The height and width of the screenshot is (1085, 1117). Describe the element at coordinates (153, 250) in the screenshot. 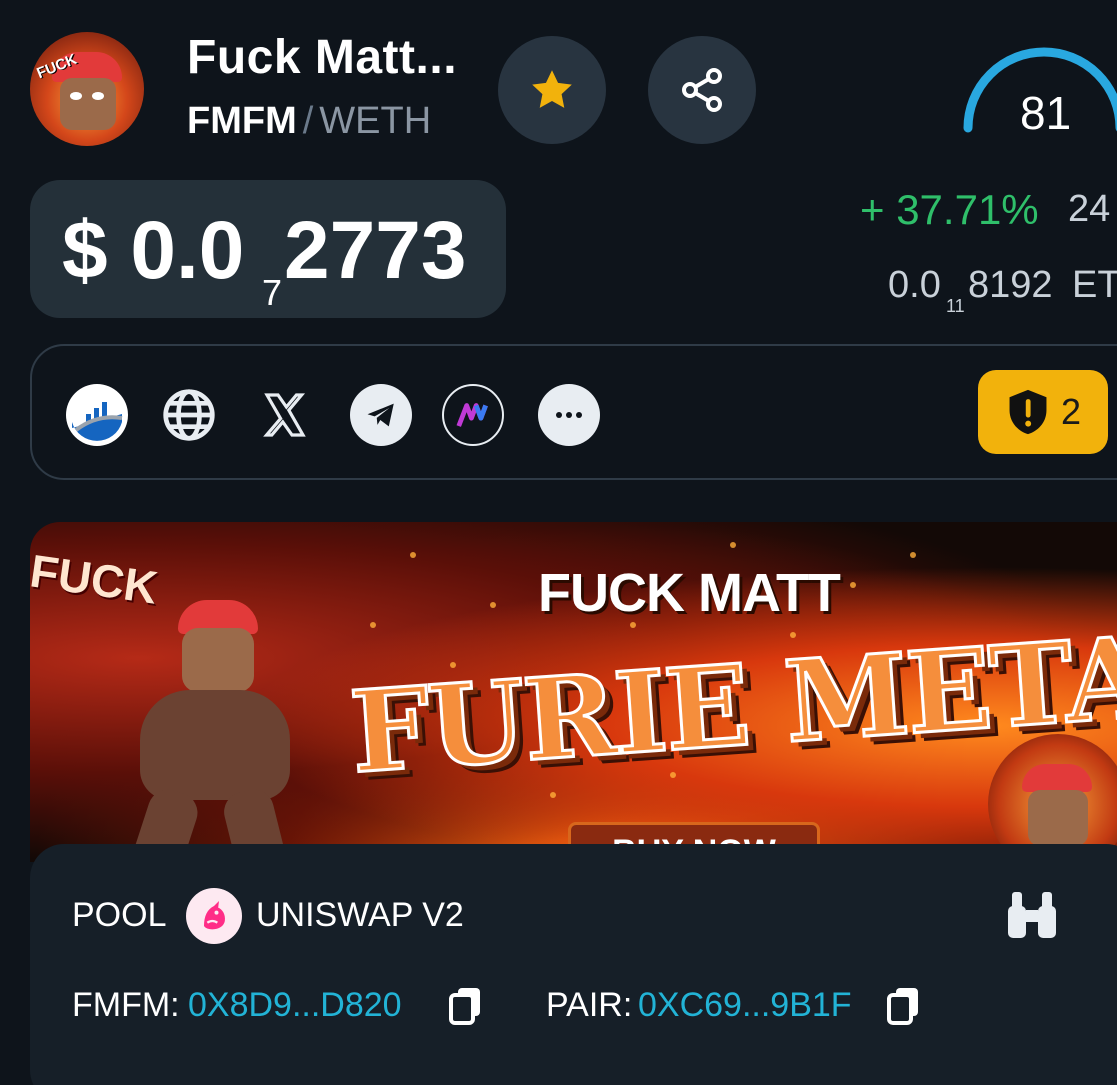

I see `usd-price-prefix: $ 0.0` at that location.